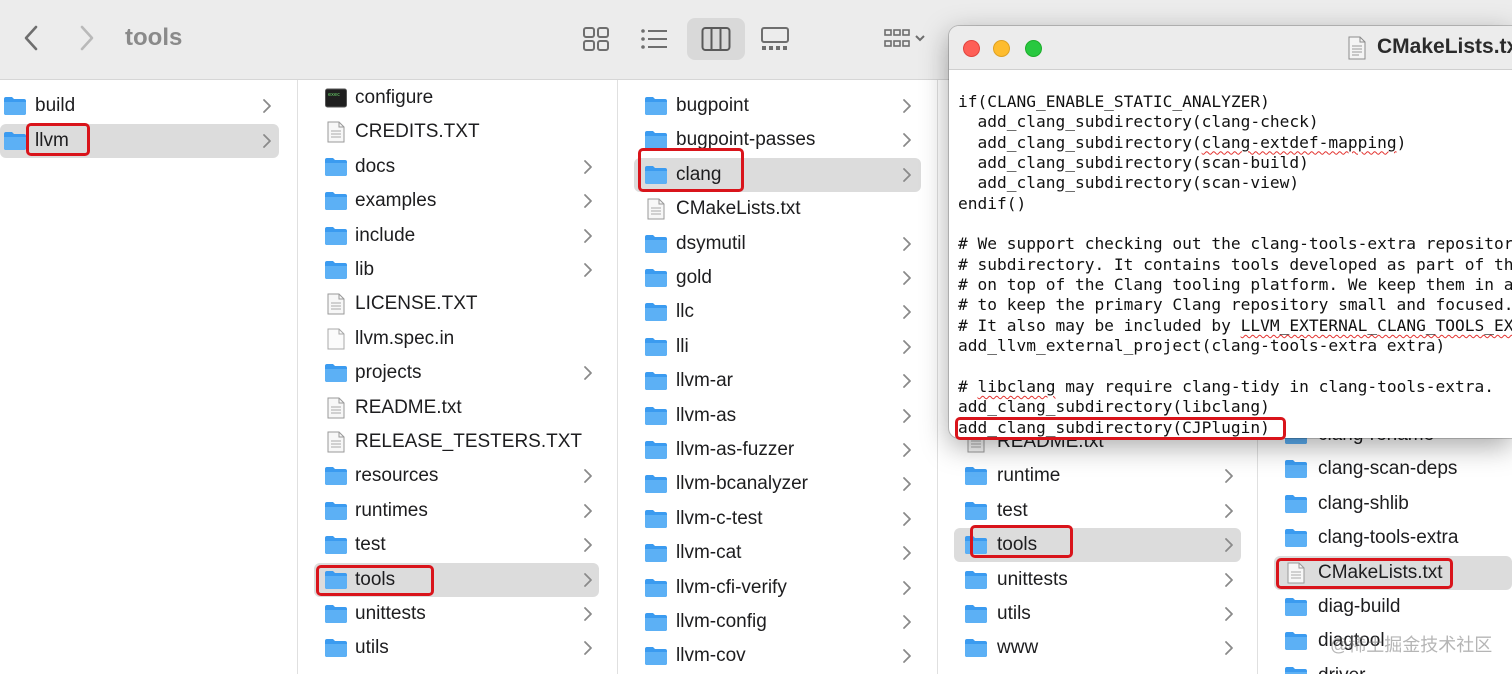 The image size is (1512, 674). I want to click on file-row: runtimes, so click(457, 511).